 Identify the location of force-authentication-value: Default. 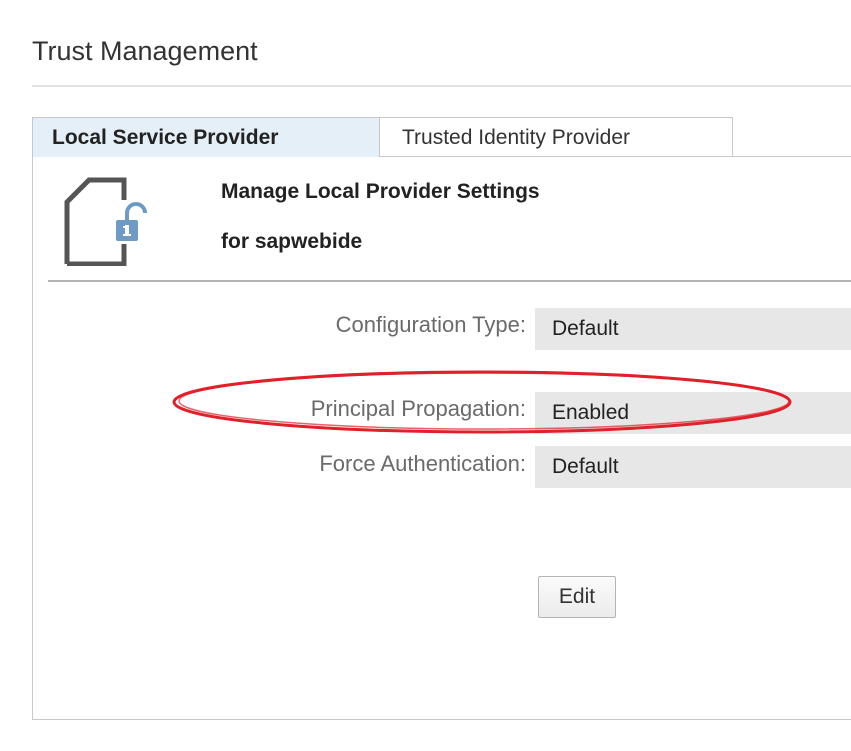
(693, 467).